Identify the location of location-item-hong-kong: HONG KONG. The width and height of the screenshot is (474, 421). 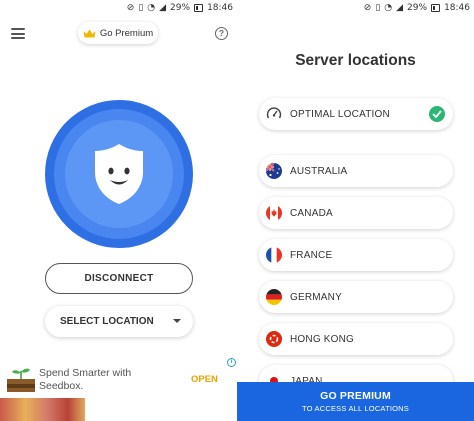
(356, 339).